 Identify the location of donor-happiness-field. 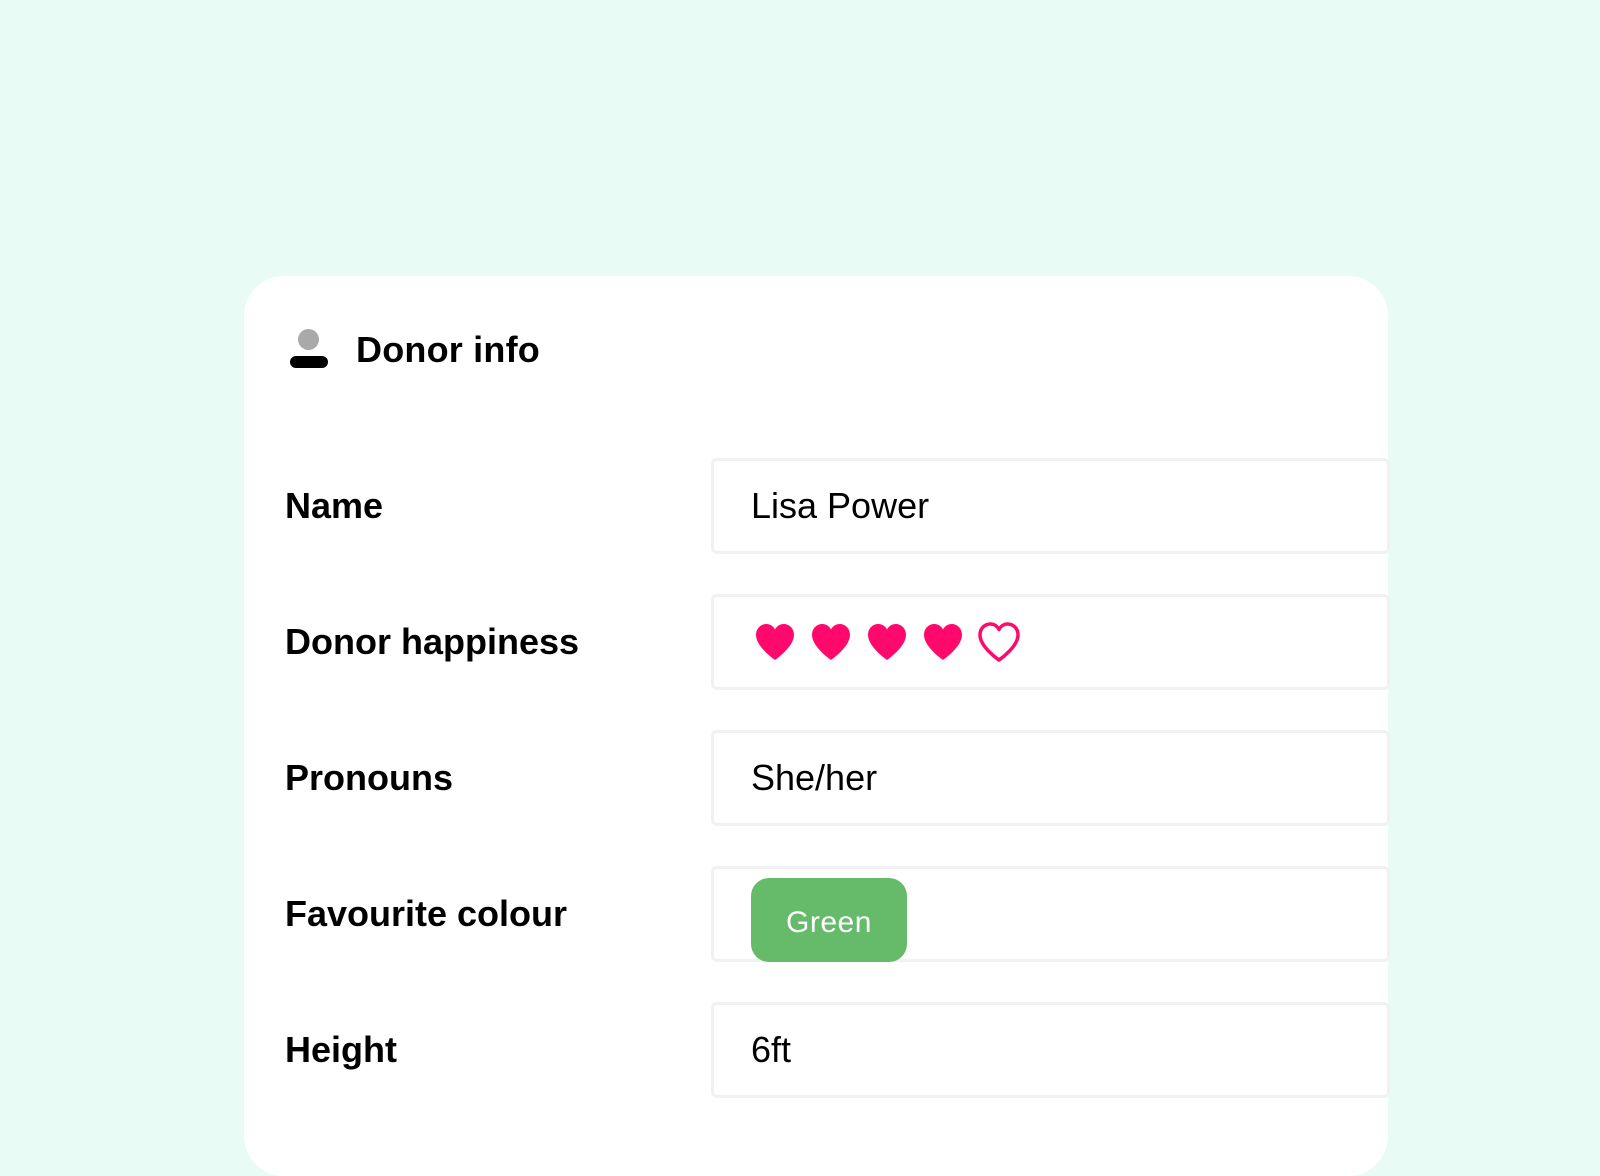
(1050, 642).